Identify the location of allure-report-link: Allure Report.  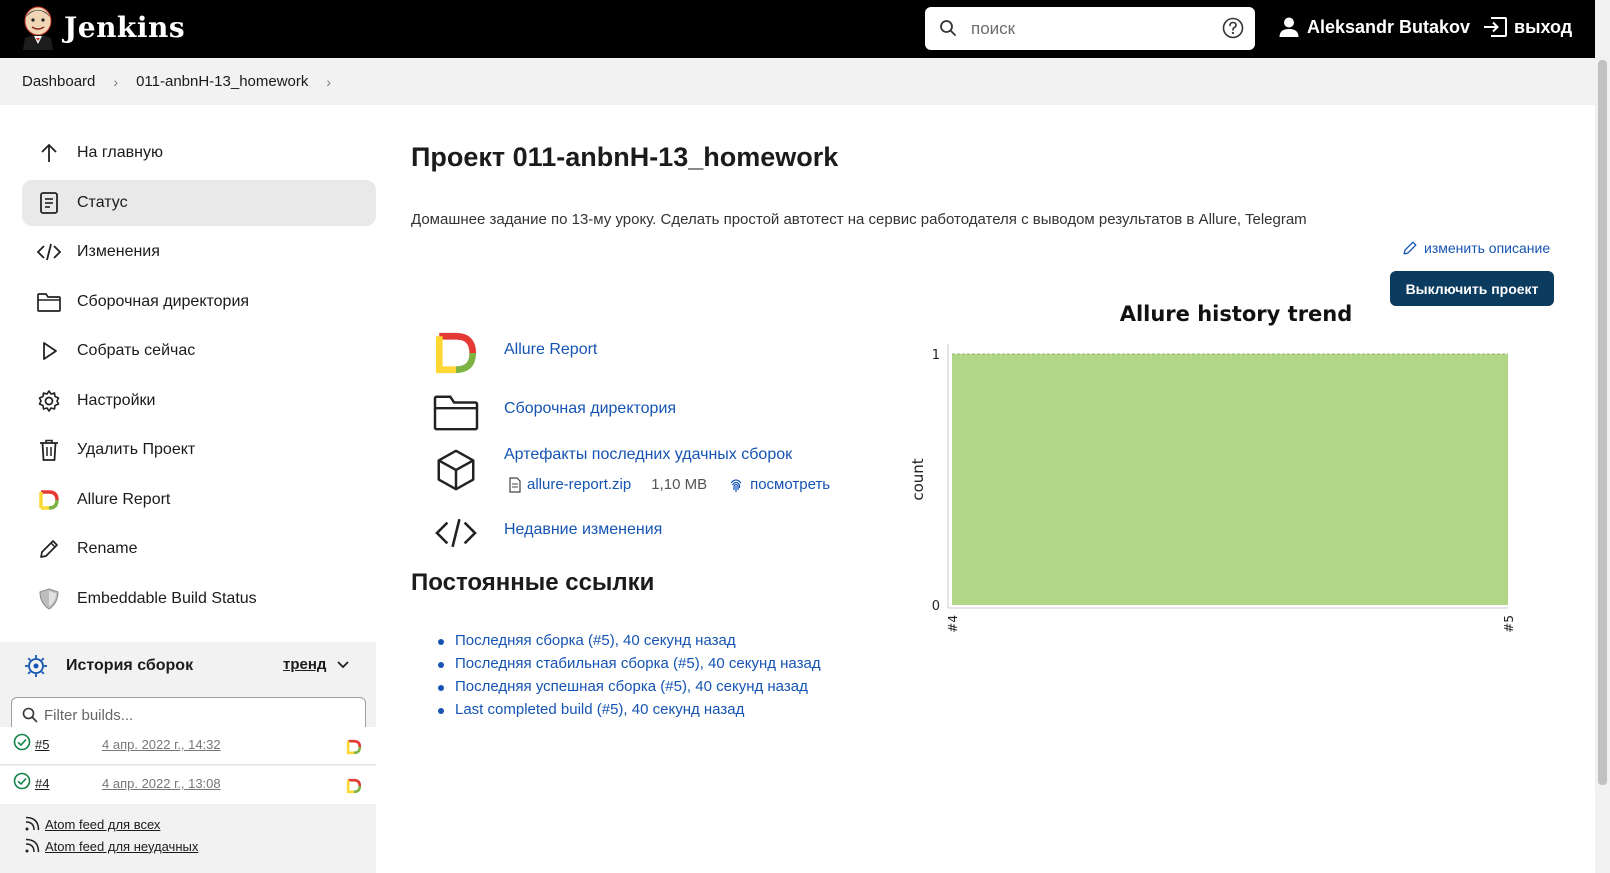
(550, 350).